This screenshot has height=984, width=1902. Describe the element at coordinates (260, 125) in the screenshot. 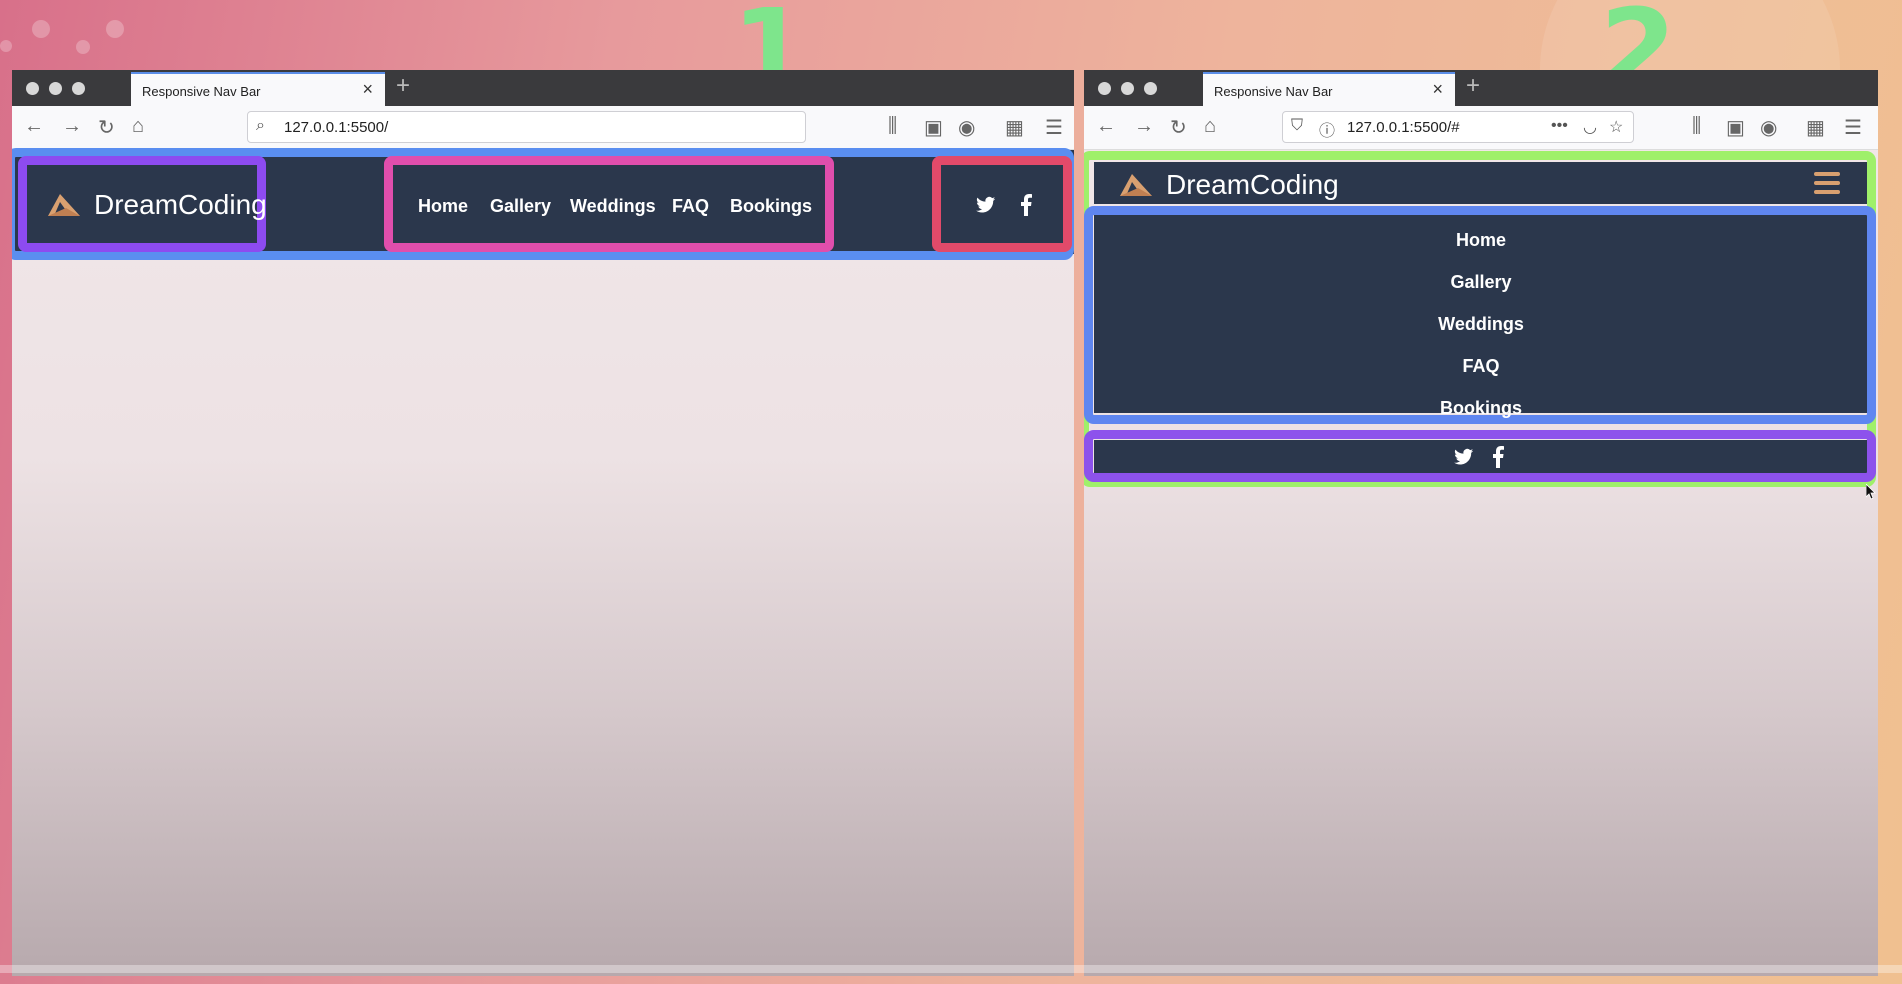

I see `search-icon: ⌕` at that location.